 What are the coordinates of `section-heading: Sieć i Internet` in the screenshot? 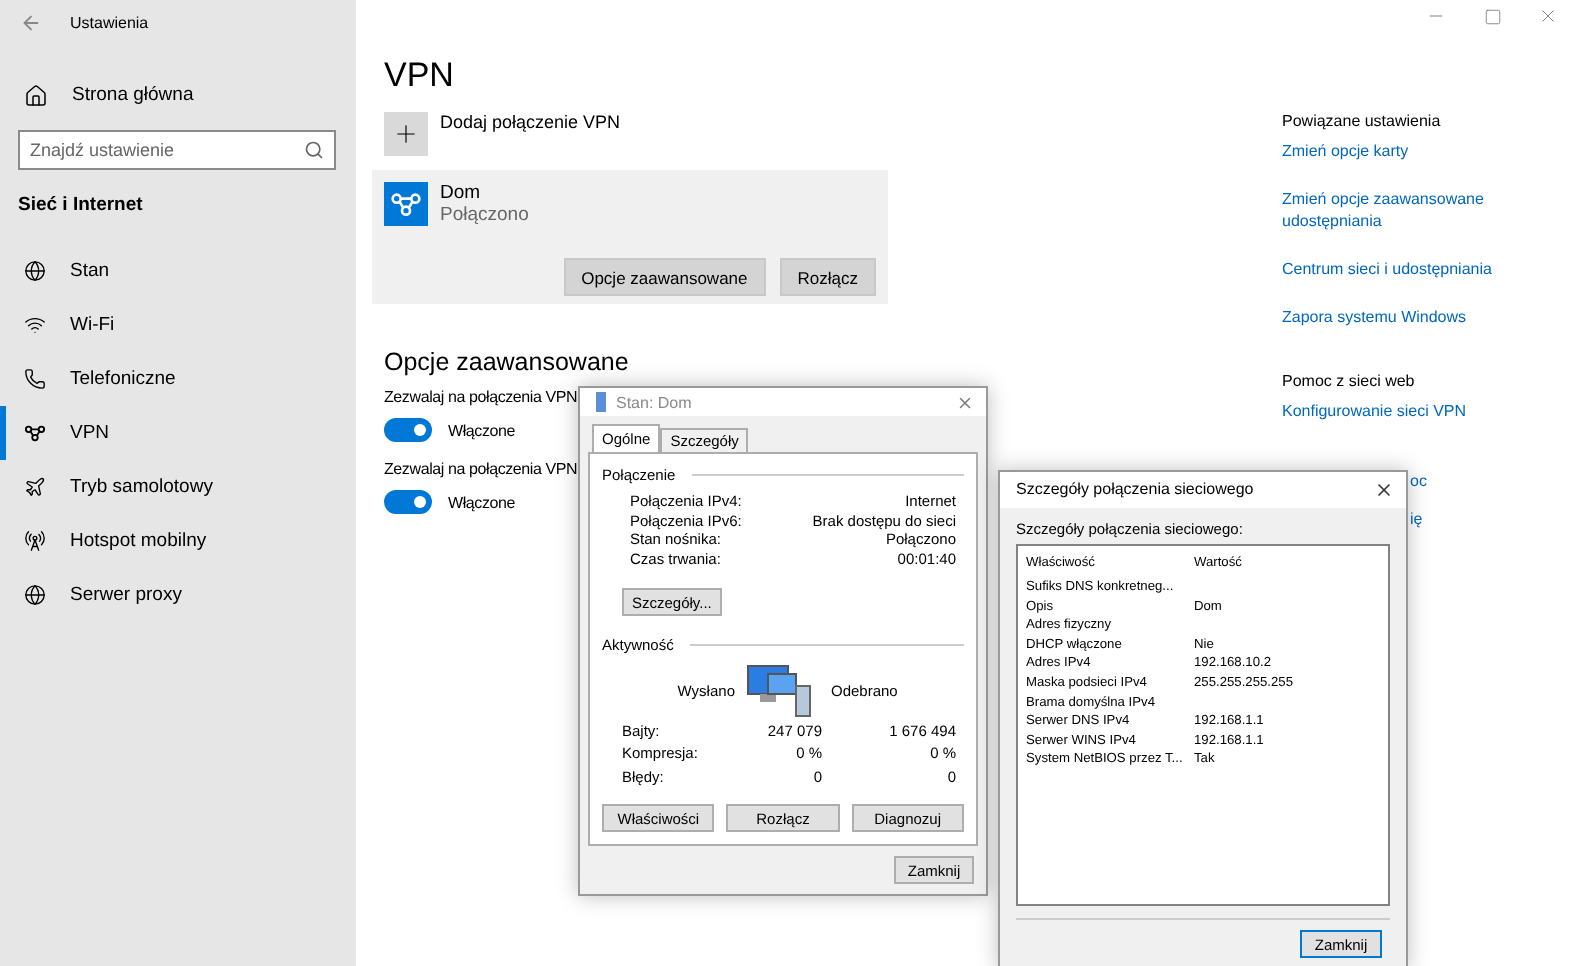 It's located at (80, 206).